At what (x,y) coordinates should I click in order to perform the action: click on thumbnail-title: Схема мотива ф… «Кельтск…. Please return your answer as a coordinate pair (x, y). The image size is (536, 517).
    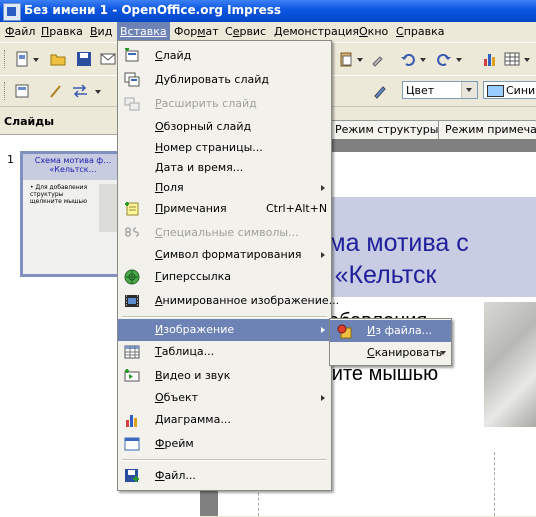
    Looking at the image, I should click on (73, 165).